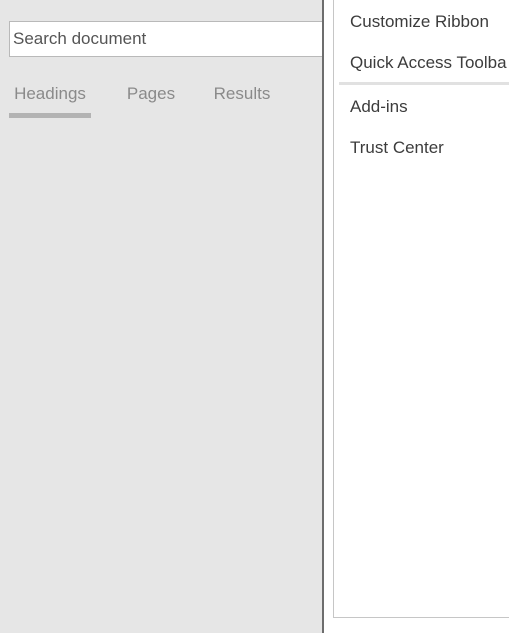 The height and width of the screenshot is (633, 509). What do you see at coordinates (328, 316) in the screenshot?
I see `pane-gap` at bounding box center [328, 316].